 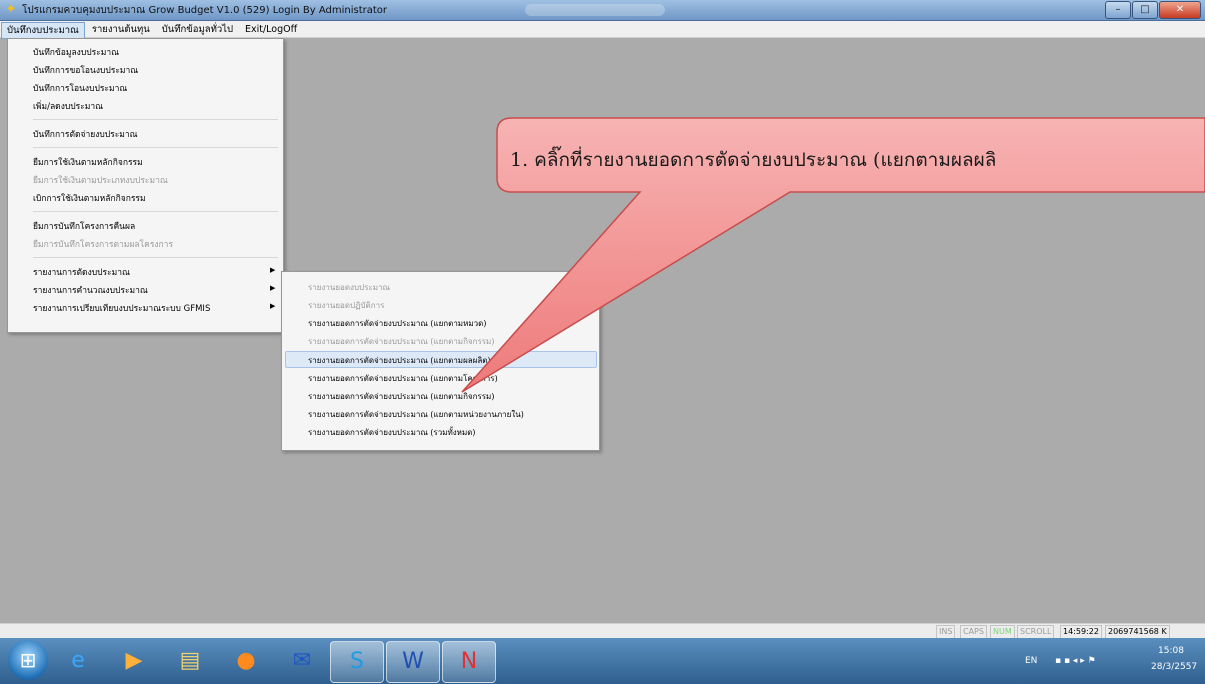 What do you see at coordinates (84, 226) in the screenshot?
I see `dropdown-item: ยืมการบันทึกโครงการคืนผล` at bounding box center [84, 226].